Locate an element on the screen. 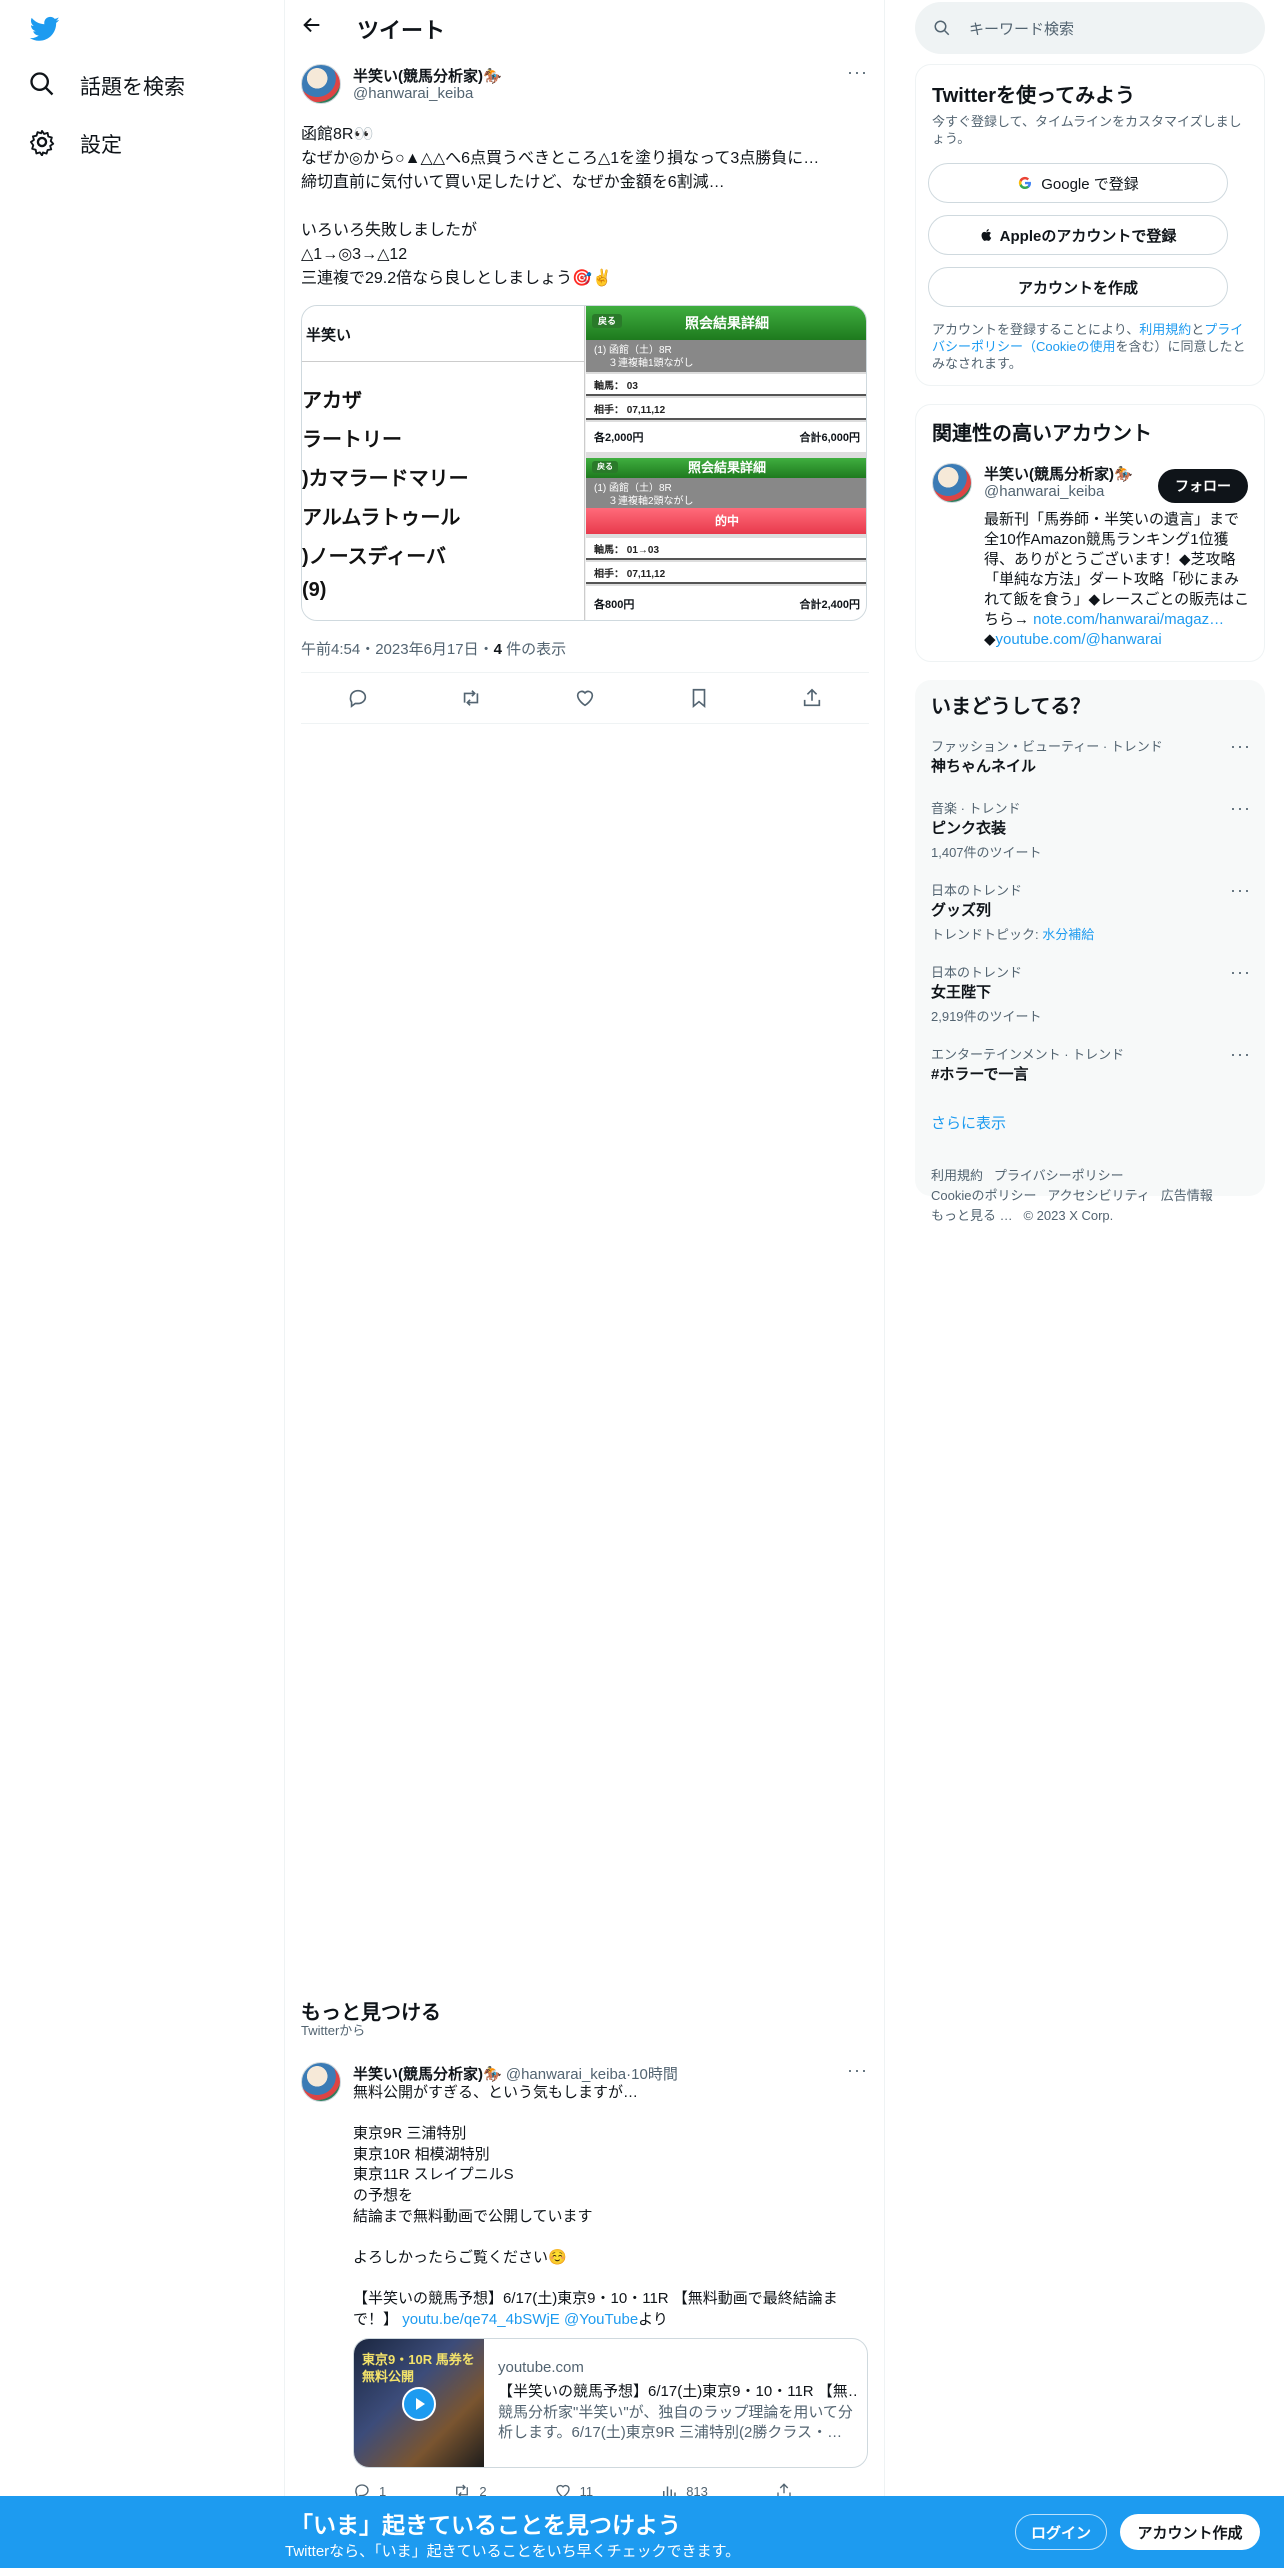 This screenshot has width=1284, height=2568. horse-name: ラートリー is located at coordinates (352, 440).